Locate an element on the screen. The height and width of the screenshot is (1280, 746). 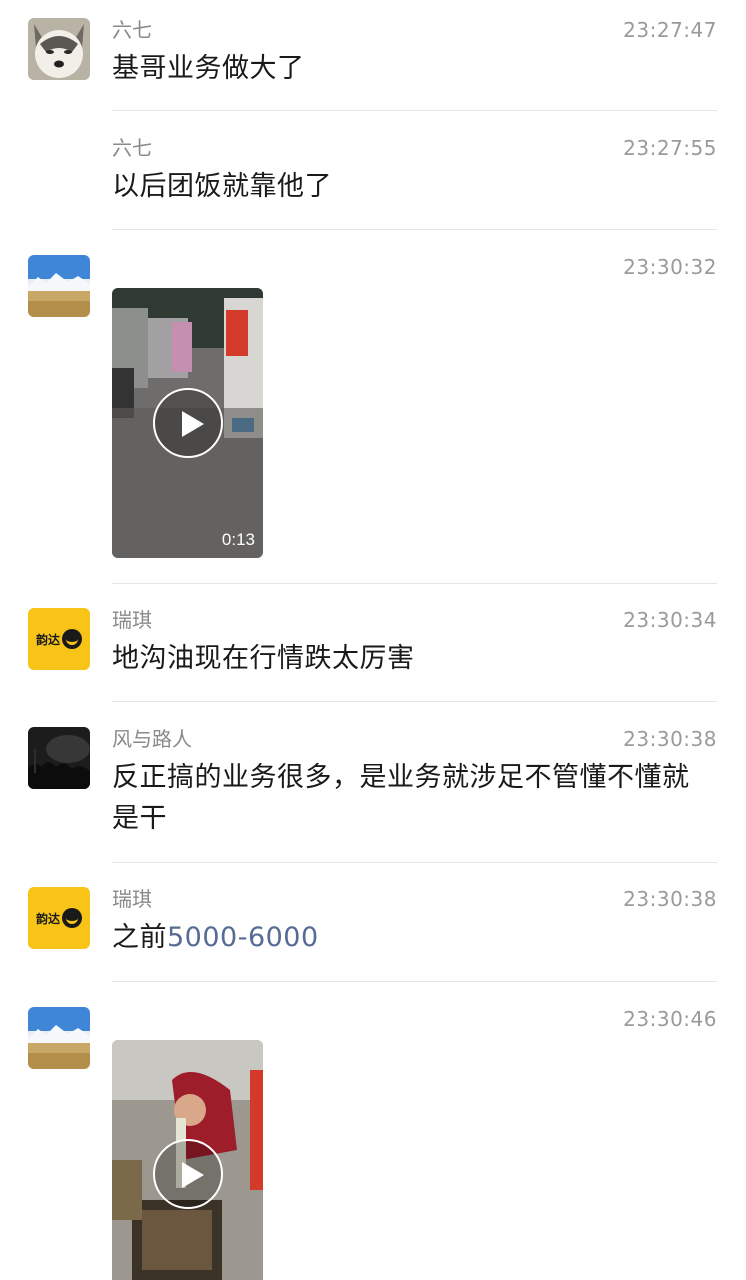
husky-avatar is located at coordinates (59, 49).